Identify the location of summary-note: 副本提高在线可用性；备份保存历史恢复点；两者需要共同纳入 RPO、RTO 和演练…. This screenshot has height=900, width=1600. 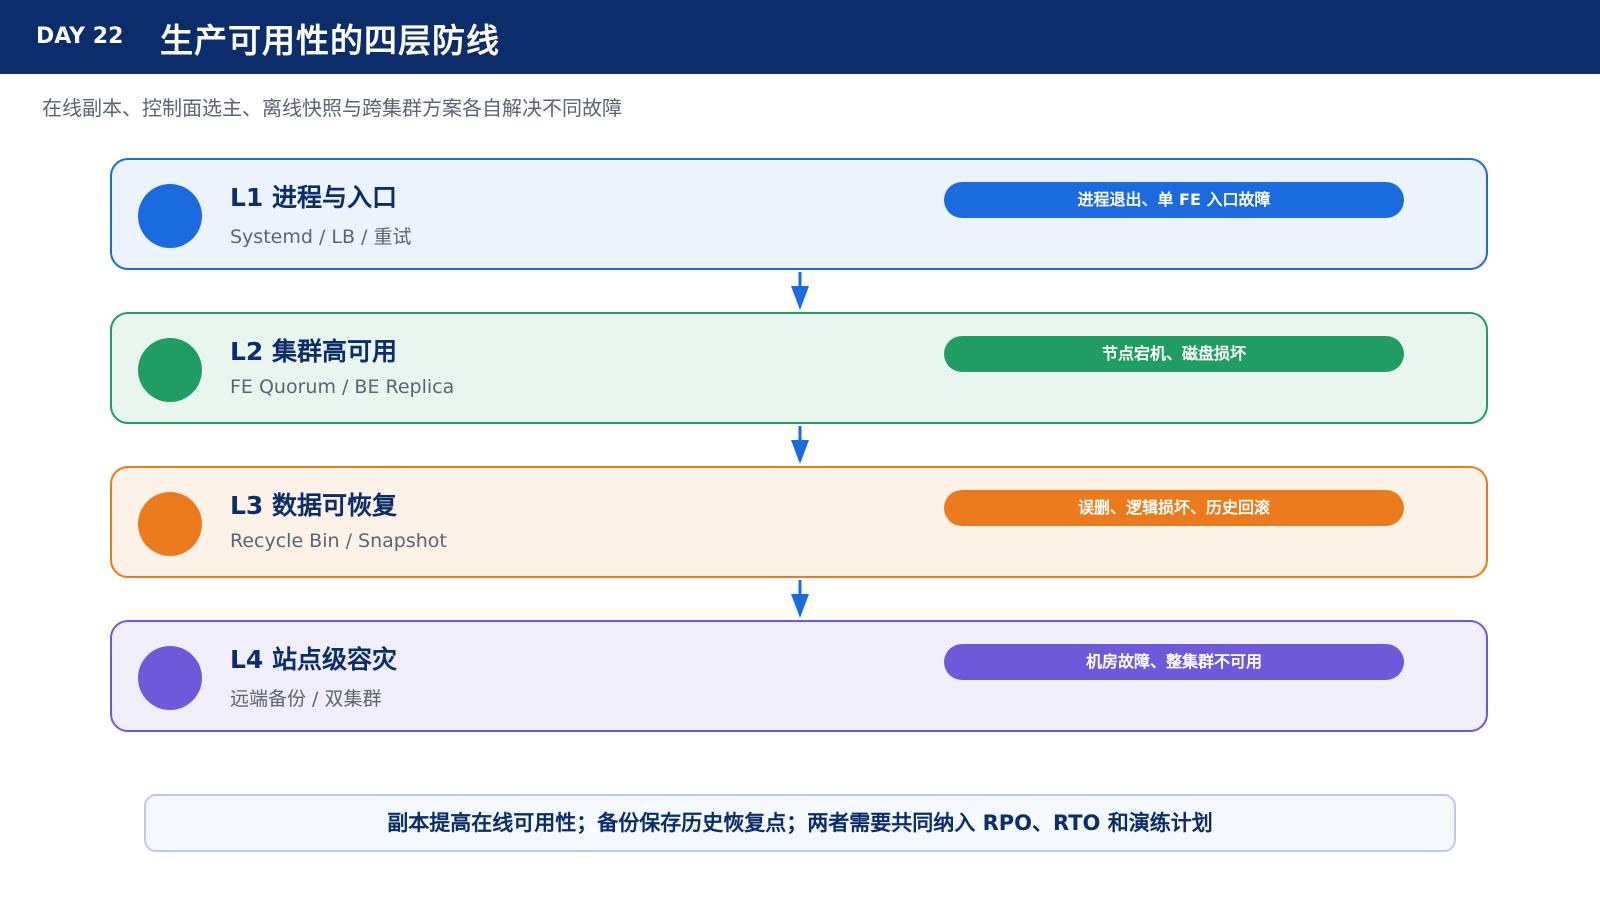
(800, 823).